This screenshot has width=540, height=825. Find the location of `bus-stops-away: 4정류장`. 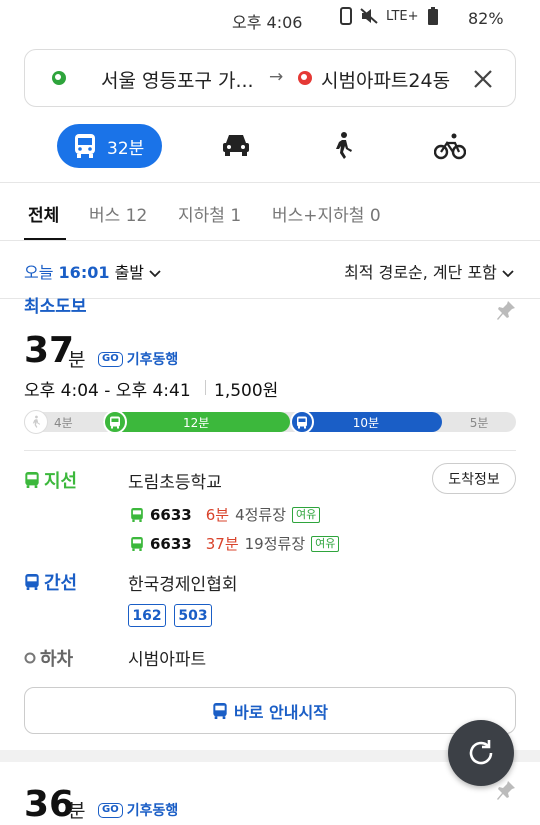

bus-stops-away: 4정류장 is located at coordinates (261, 515).